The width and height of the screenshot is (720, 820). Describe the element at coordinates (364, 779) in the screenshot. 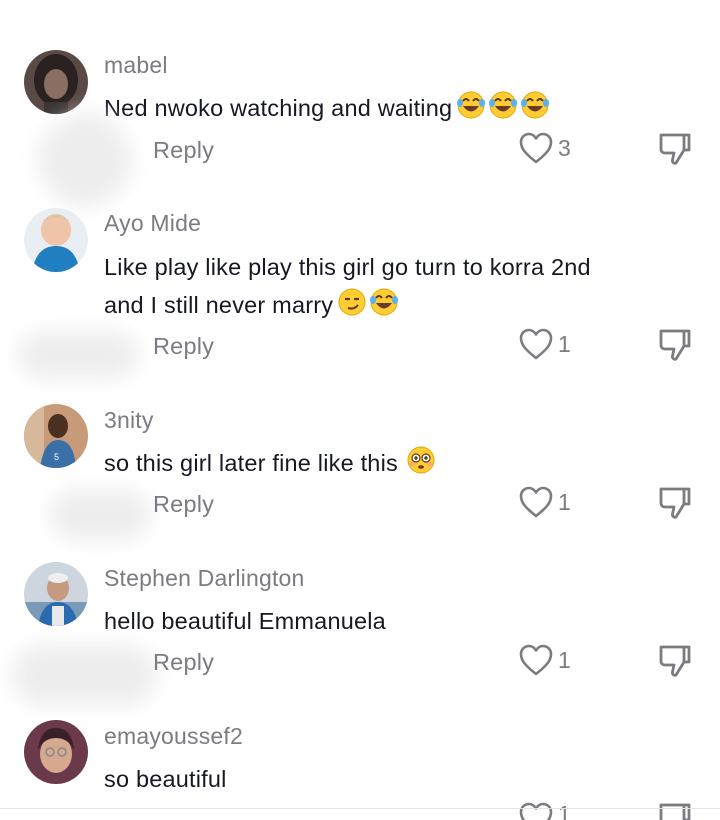

I see `comment-text: so beautiful` at that location.